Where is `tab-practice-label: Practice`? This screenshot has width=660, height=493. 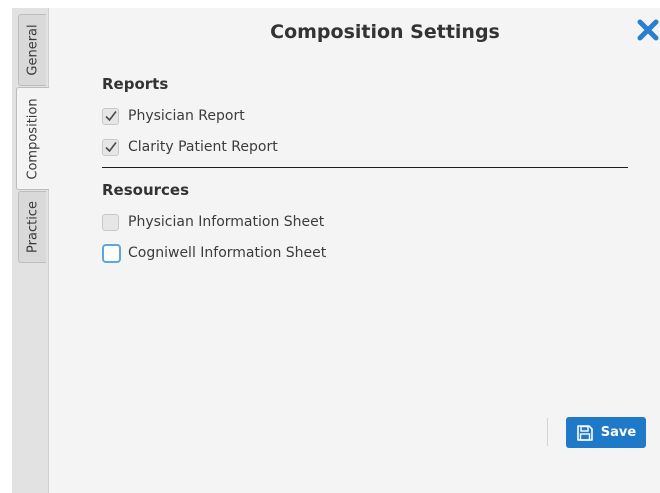
tab-practice-label: Practice is located at coordinates (32, 227).